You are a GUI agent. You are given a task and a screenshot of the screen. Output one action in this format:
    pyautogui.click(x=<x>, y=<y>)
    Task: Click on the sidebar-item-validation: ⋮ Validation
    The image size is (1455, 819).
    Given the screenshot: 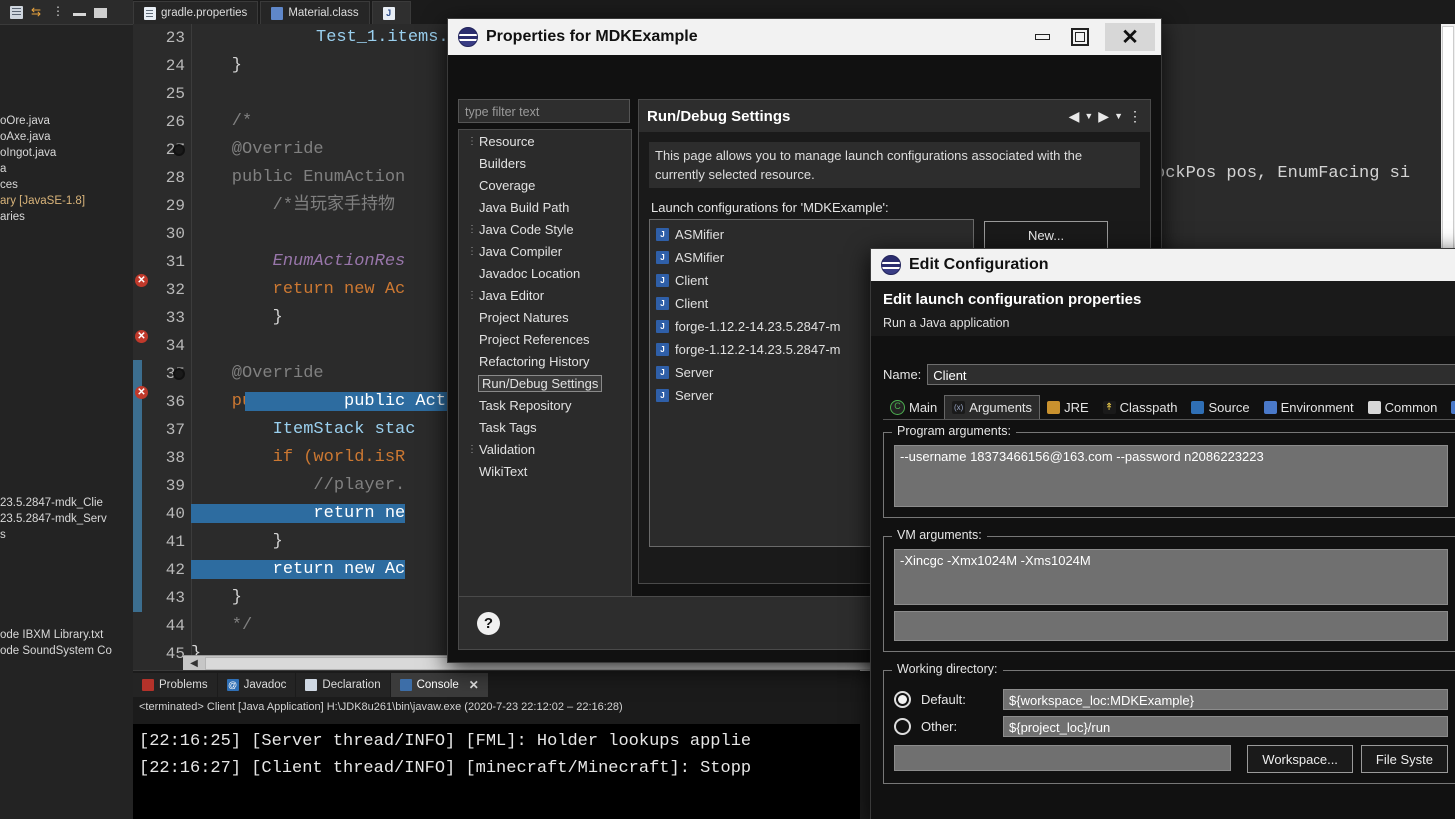 What is the action you would take?
    pyautogui.click(x=545, y=449)
    